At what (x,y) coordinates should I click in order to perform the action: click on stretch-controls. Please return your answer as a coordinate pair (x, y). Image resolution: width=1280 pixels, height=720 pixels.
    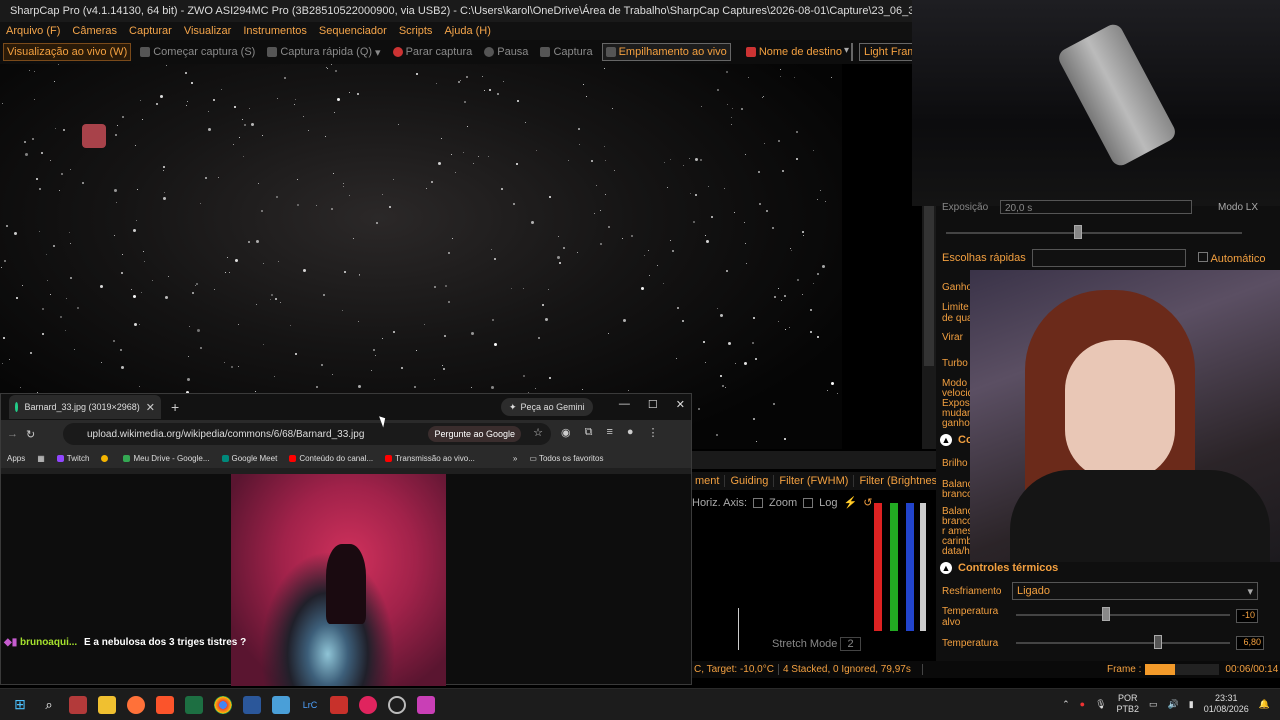
    Looking at the image, I should click on (900, 565).